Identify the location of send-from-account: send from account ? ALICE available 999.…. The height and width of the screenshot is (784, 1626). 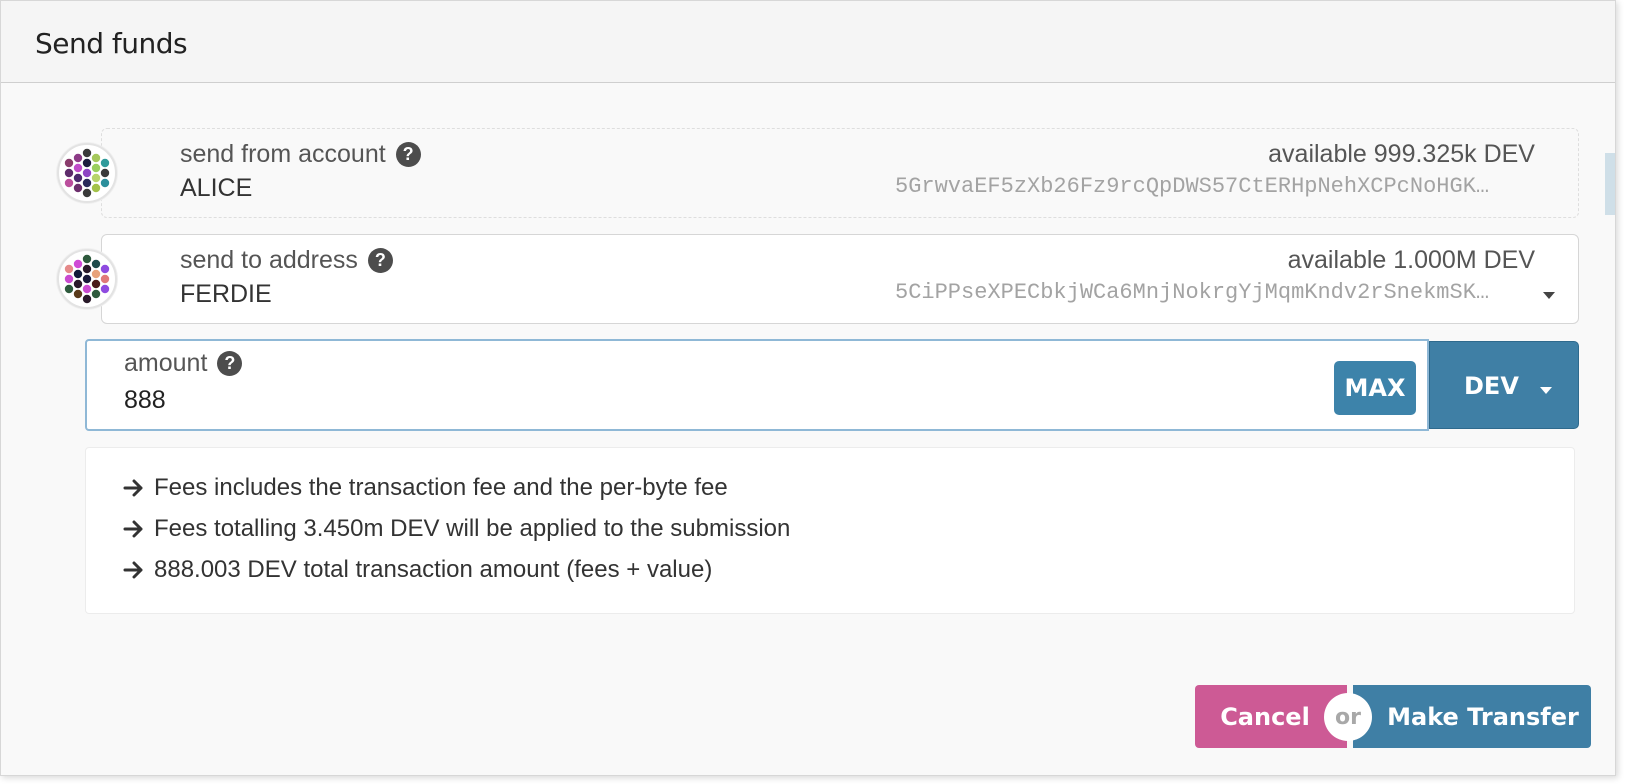
(818, 173).